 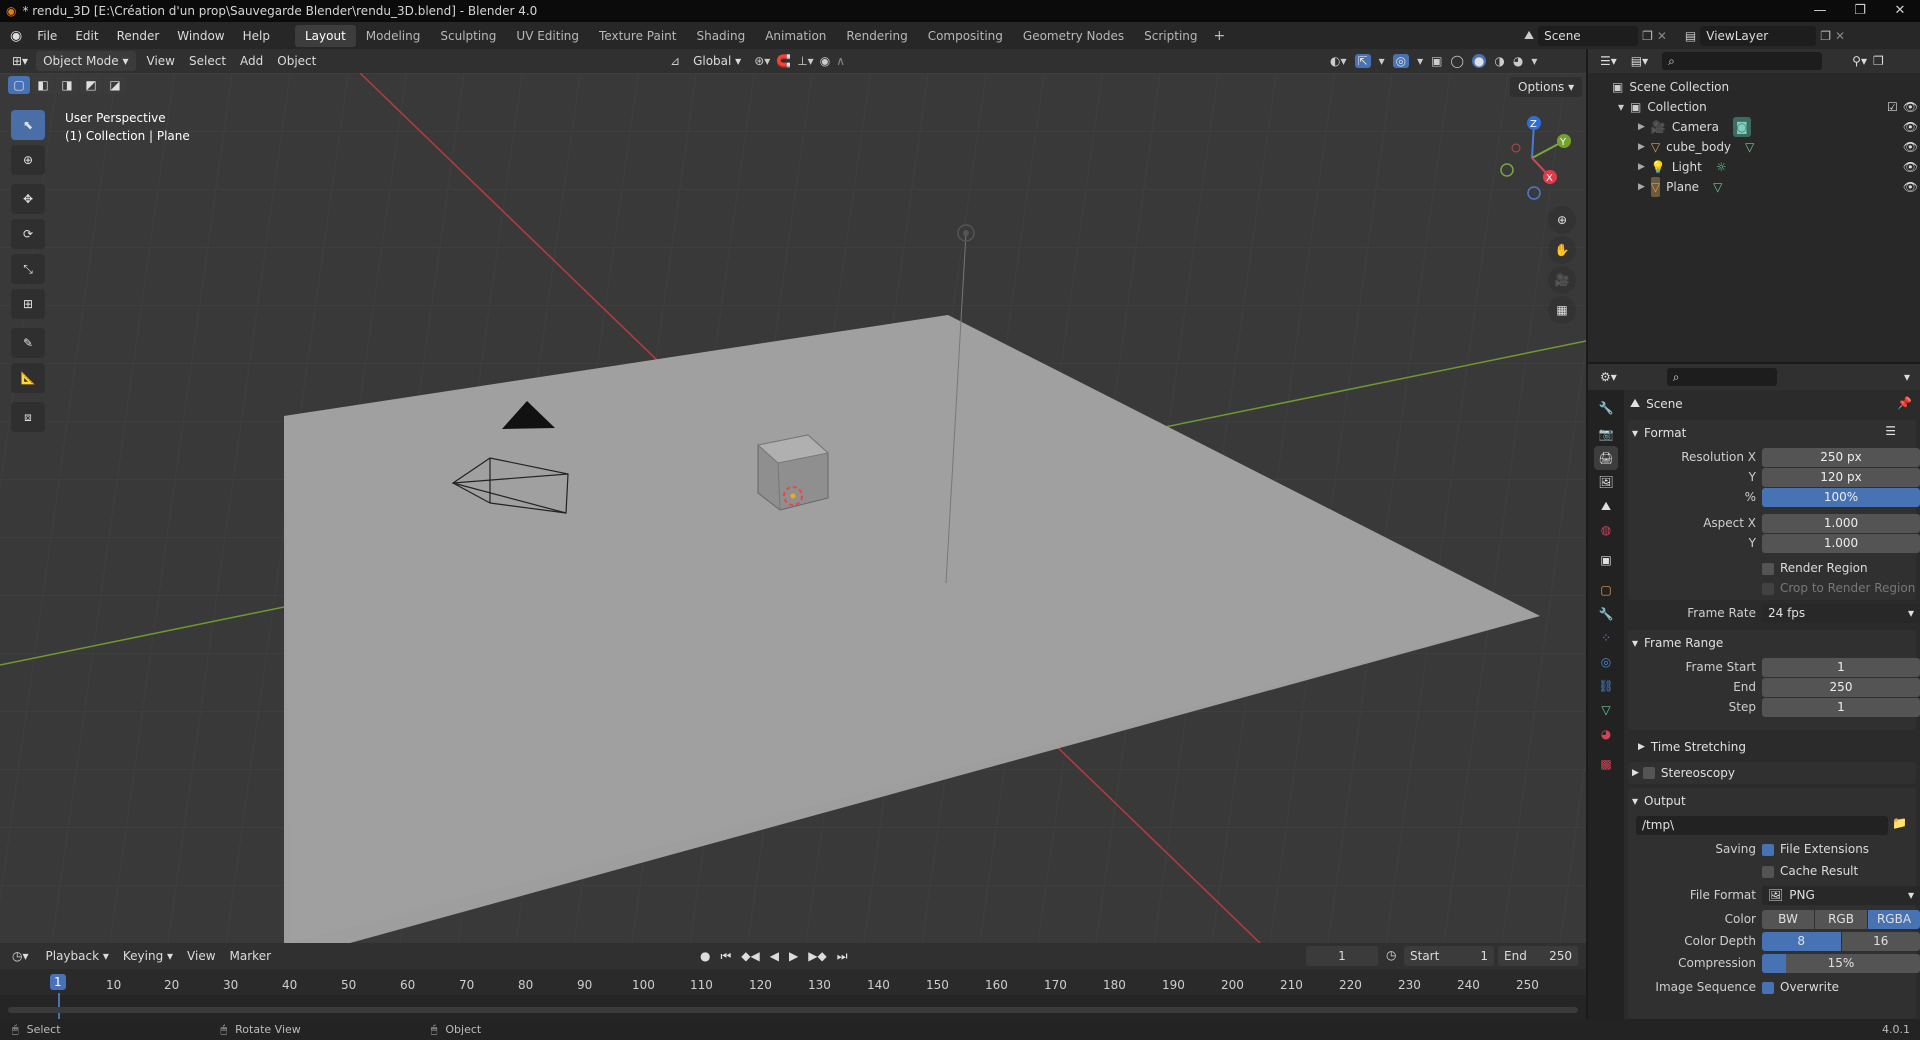 What do you see at coordinates (1338, 61) in the screenshot?
I see `visibility-icon: ◐▾` at bounding box center [1338, 61].